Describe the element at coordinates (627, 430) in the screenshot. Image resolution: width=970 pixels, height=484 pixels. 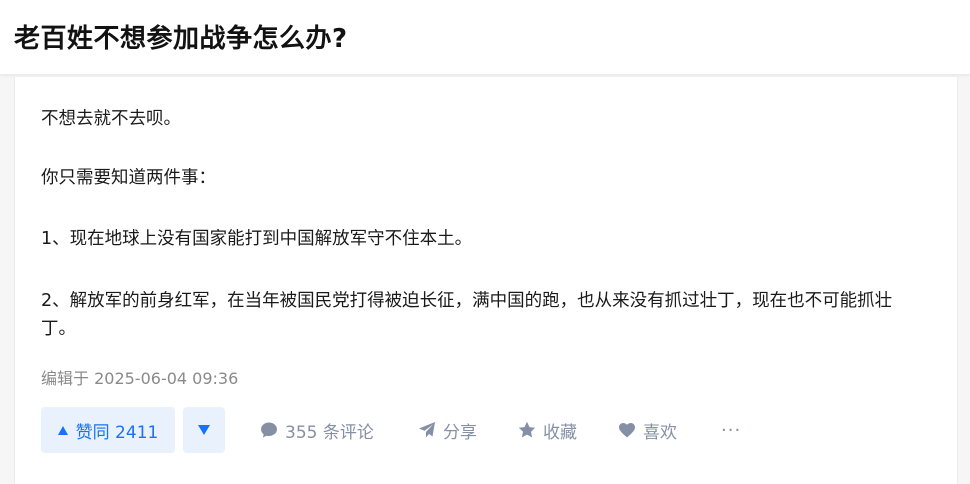
I see `heart-icon` at that location.